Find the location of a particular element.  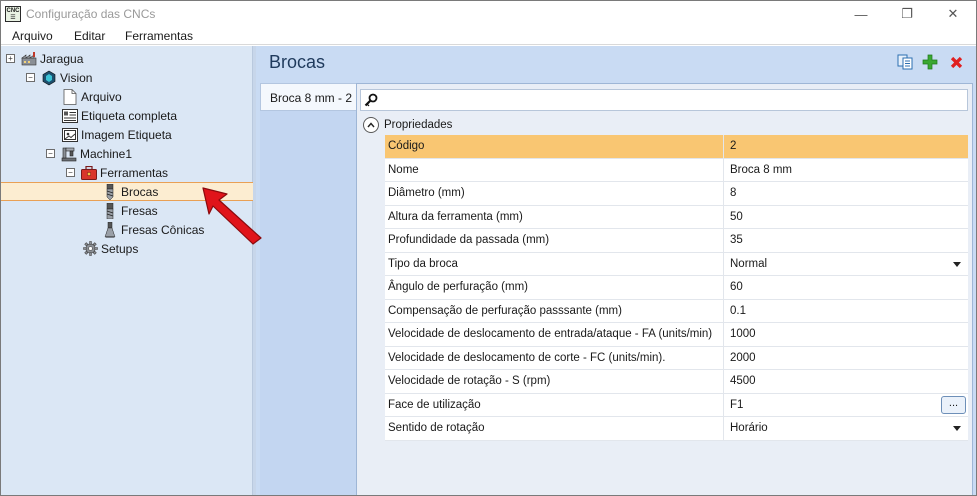

cnc-machine-icon is located at coordinates (69, 154).